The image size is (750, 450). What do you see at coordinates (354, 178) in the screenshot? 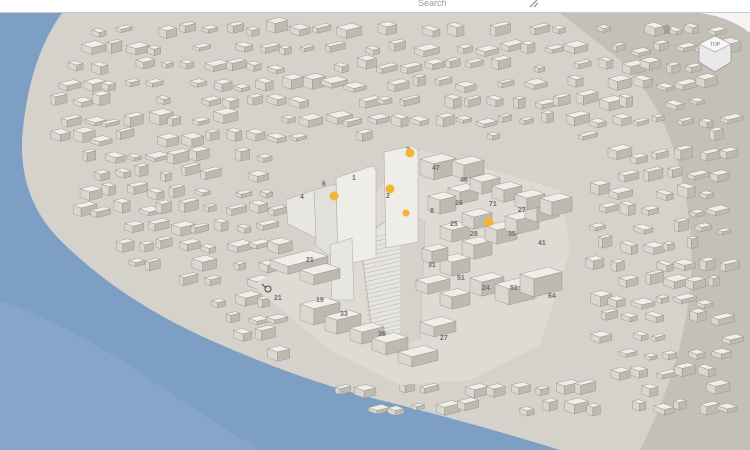
I see `building-label: 1` at bounding box center [354, 178].